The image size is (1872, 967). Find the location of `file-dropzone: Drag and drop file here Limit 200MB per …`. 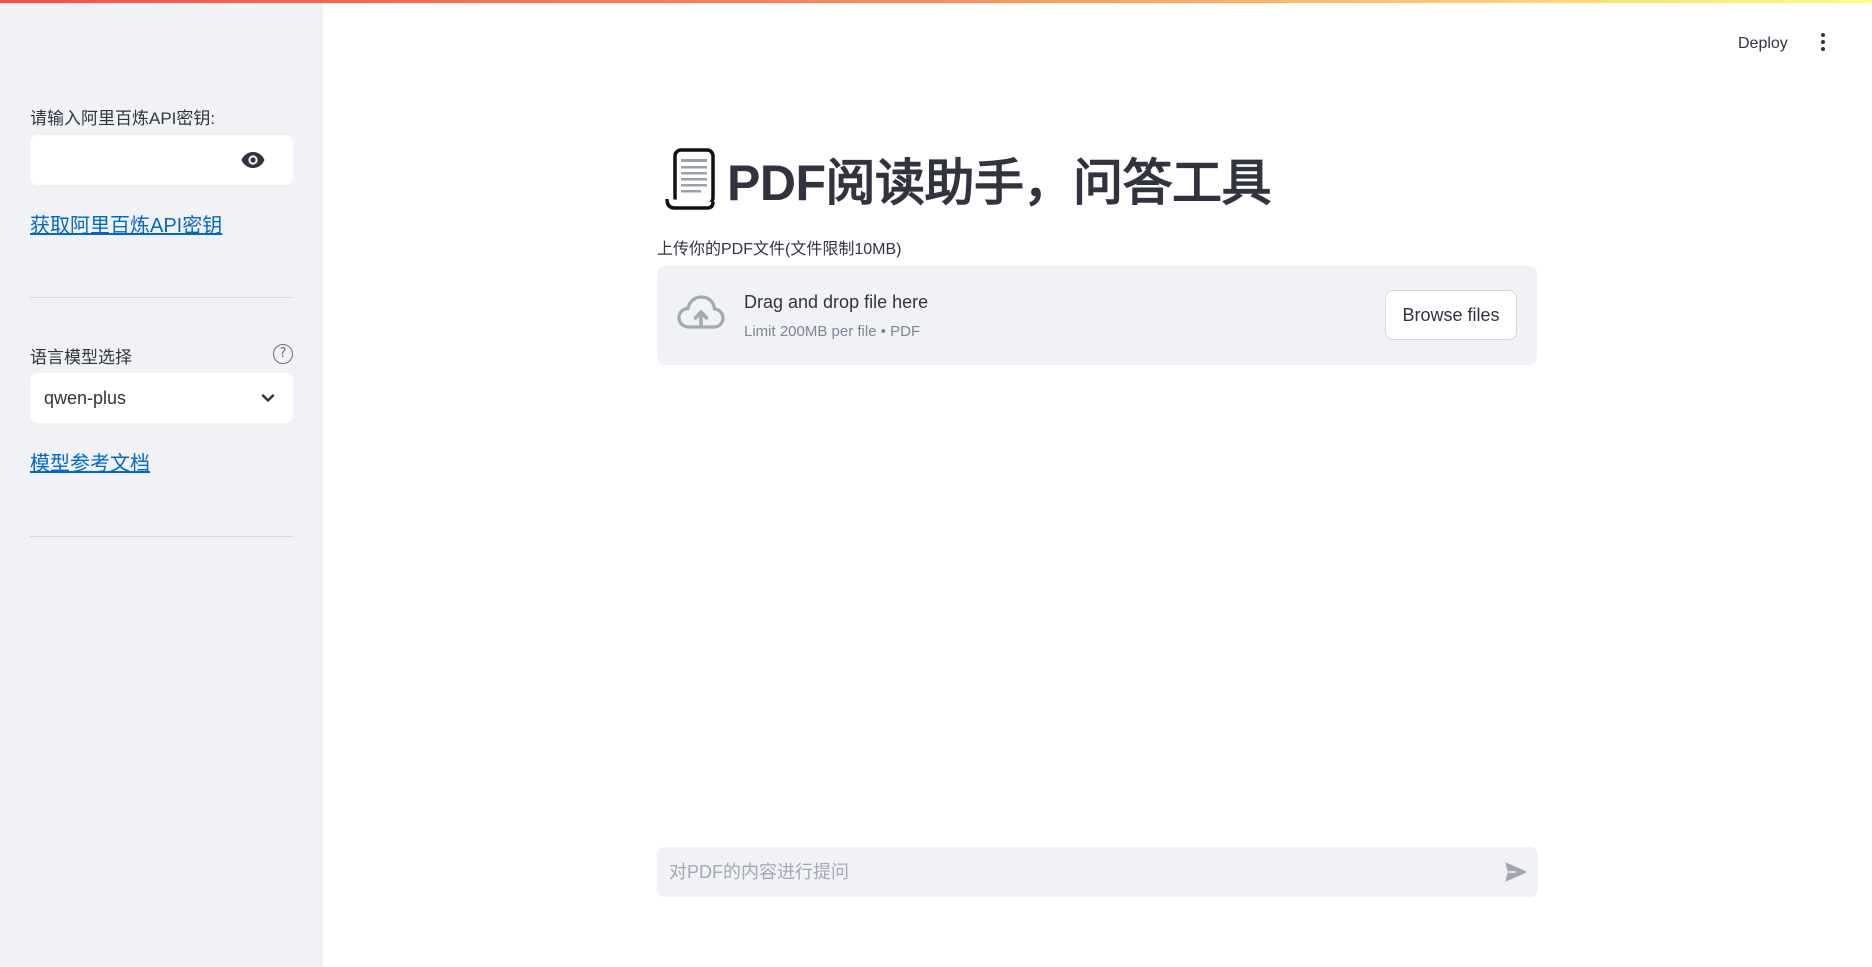

file-dropzone: Drag and drop file here Limit 200MB per … is located at coordinates (1097, 315).